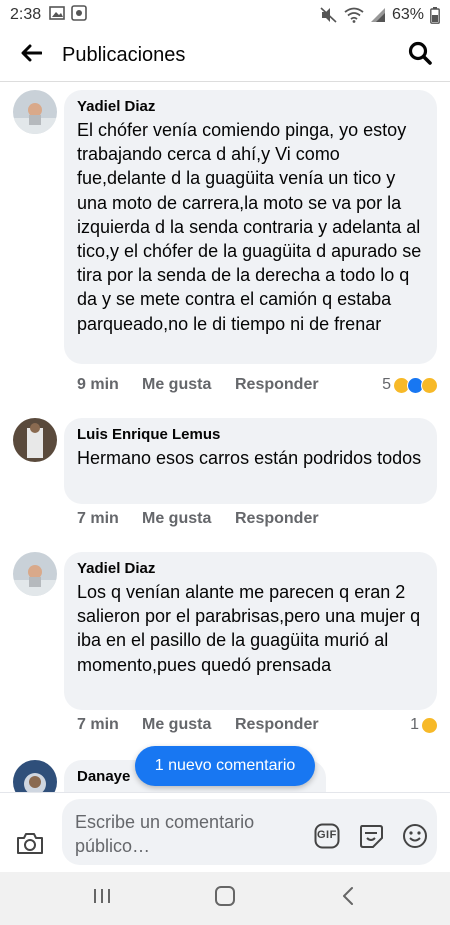 This screenshot has height=925, width=450. Describe the element at coordinates (414, 724) in the screenshot. I see `reaction-count: 1` at that location.